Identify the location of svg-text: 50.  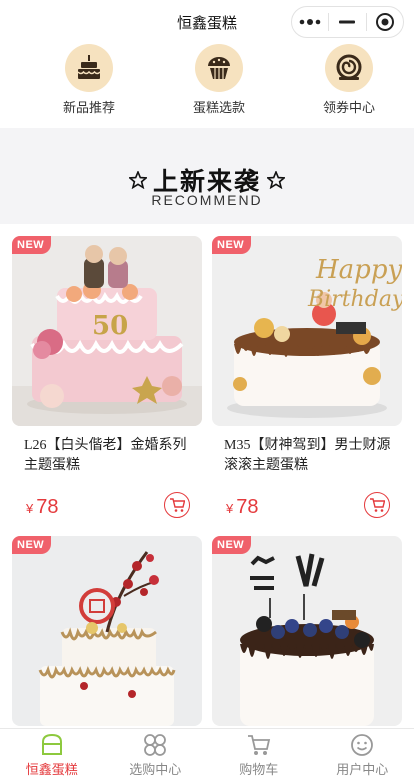
(110, 326).